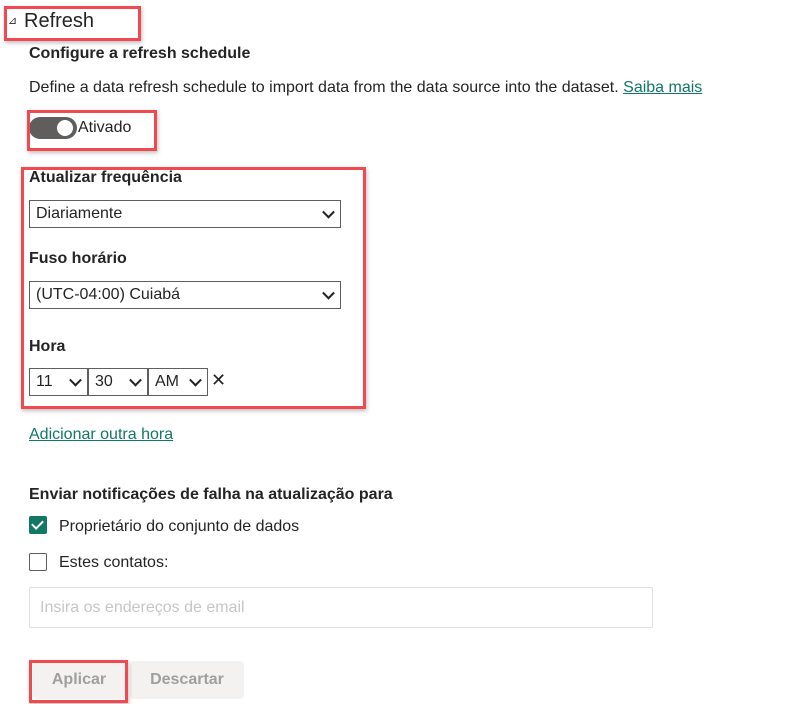  What do you see at coordinates (108, 294) in the screenshot?
I see `timezone-value: (UTC-04:00) Cuiabá` at bounding box center [108, 294].